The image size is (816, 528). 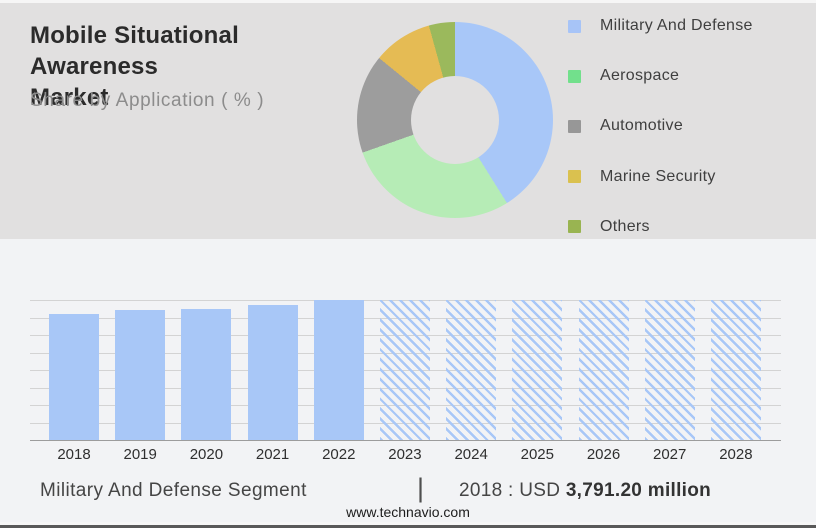 What do you see at coordinates (140, 454) in the screenshot?
I see `year-label: 2019` at bounding box center [140, 454].